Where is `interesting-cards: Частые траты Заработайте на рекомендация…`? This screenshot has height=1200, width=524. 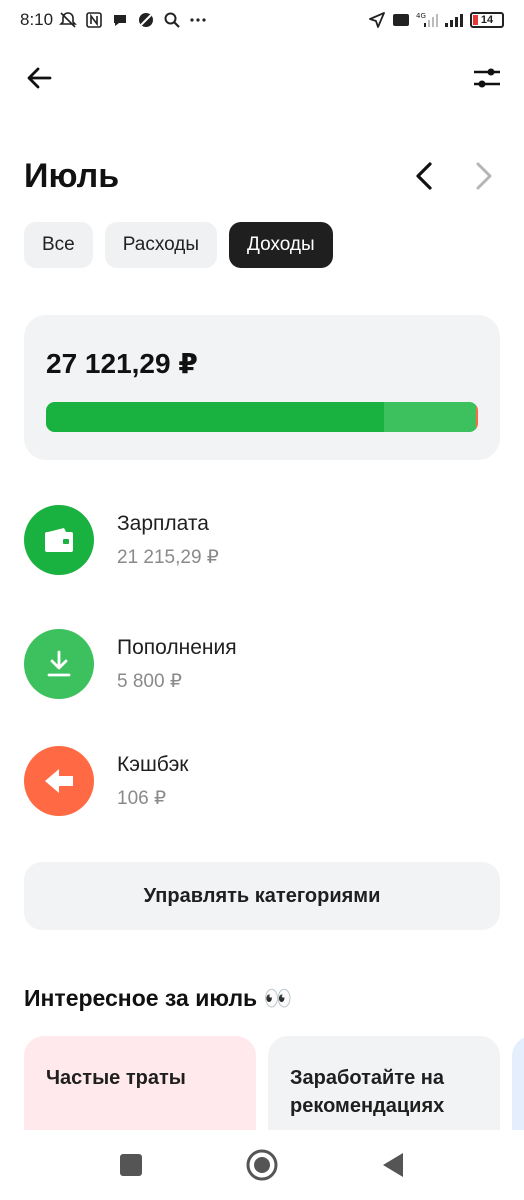
interesting-cards: Частые траты Заработайте на рекомендация… is located at coordinates (274, 1083).